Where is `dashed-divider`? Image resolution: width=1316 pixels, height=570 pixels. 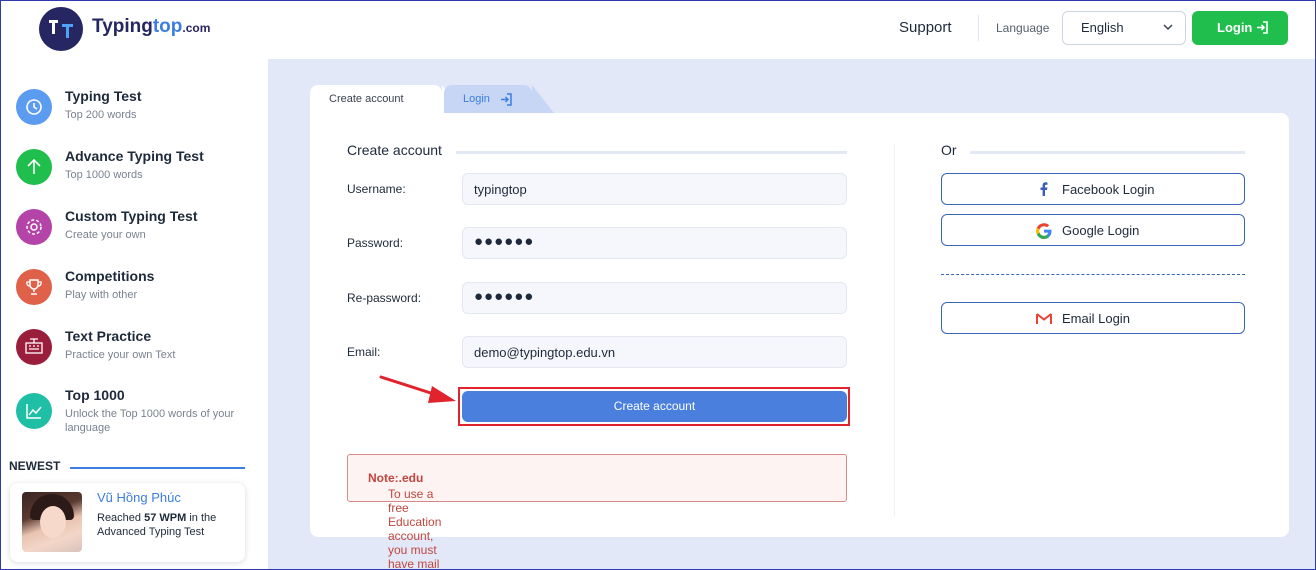 dashed-divider is located at coordinates (1093, 274).